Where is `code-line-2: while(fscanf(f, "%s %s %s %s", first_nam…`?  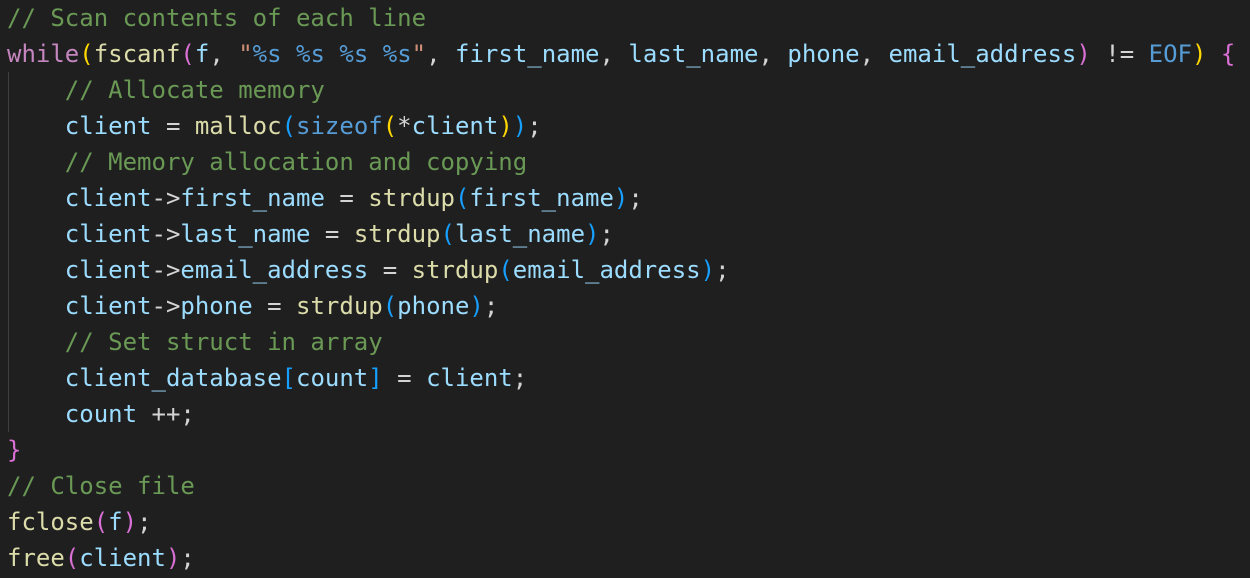
code-line-2: while(fscanf(f, "%s %s %s %s", first_nam… is located at coordinates (621, 54).